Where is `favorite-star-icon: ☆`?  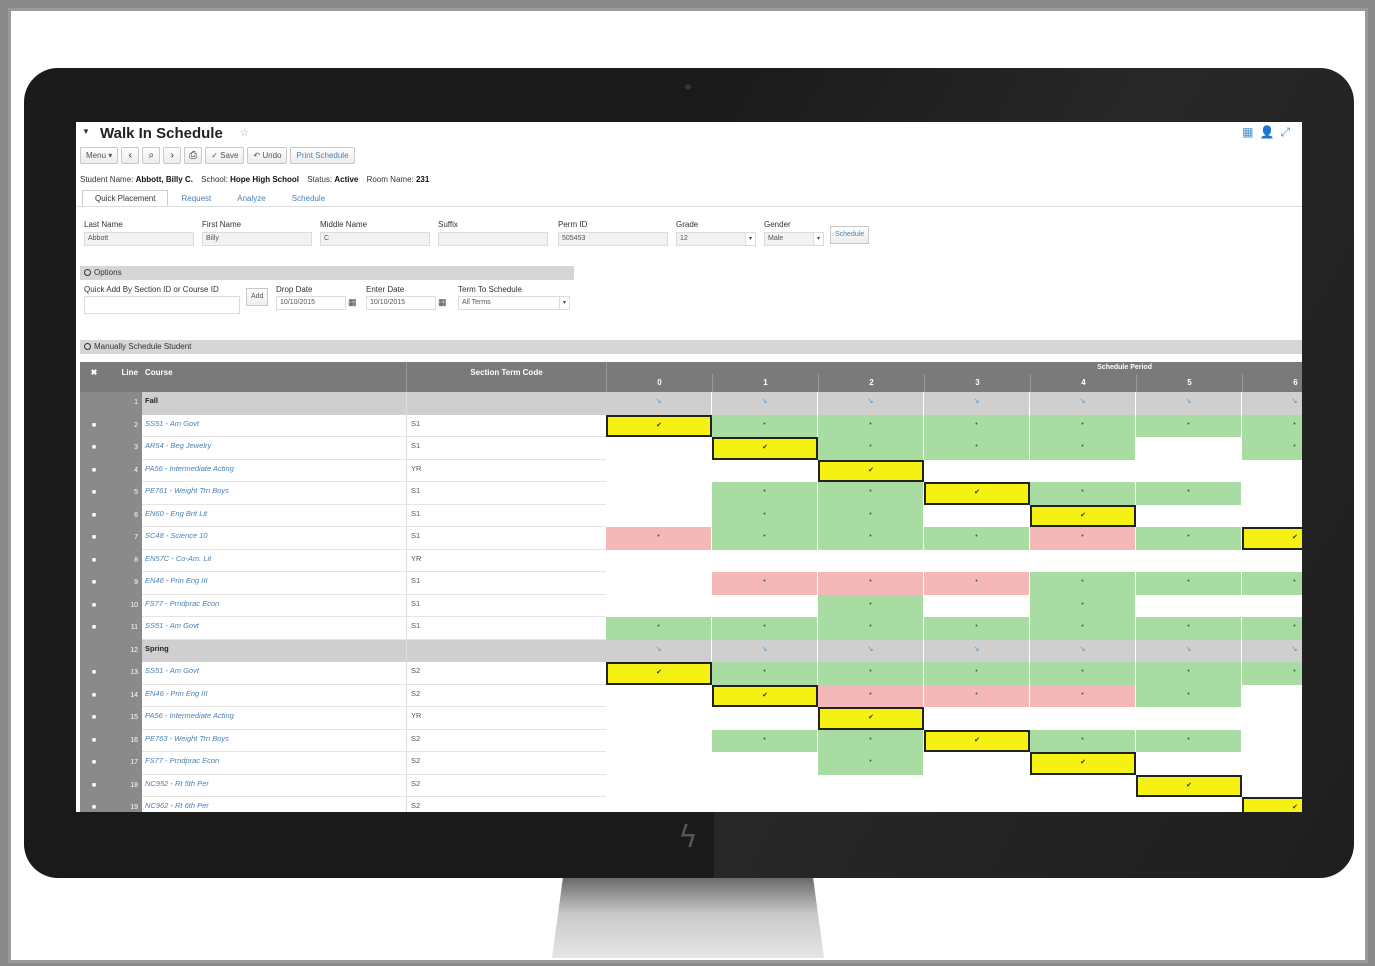 favorite-star-icon: ☆ is located at coordinates (244, 133).